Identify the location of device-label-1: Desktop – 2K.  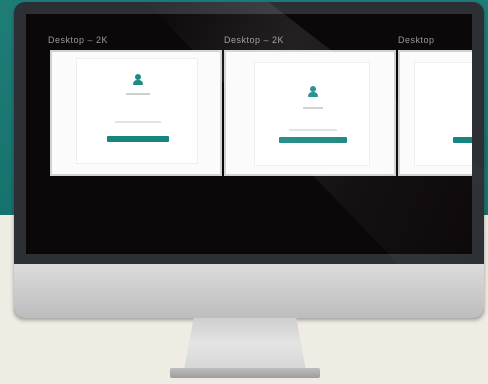
(78, 40).